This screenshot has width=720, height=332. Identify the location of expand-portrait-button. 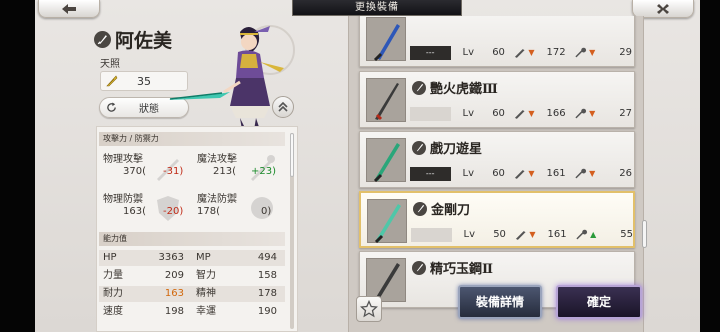
(283, 107).